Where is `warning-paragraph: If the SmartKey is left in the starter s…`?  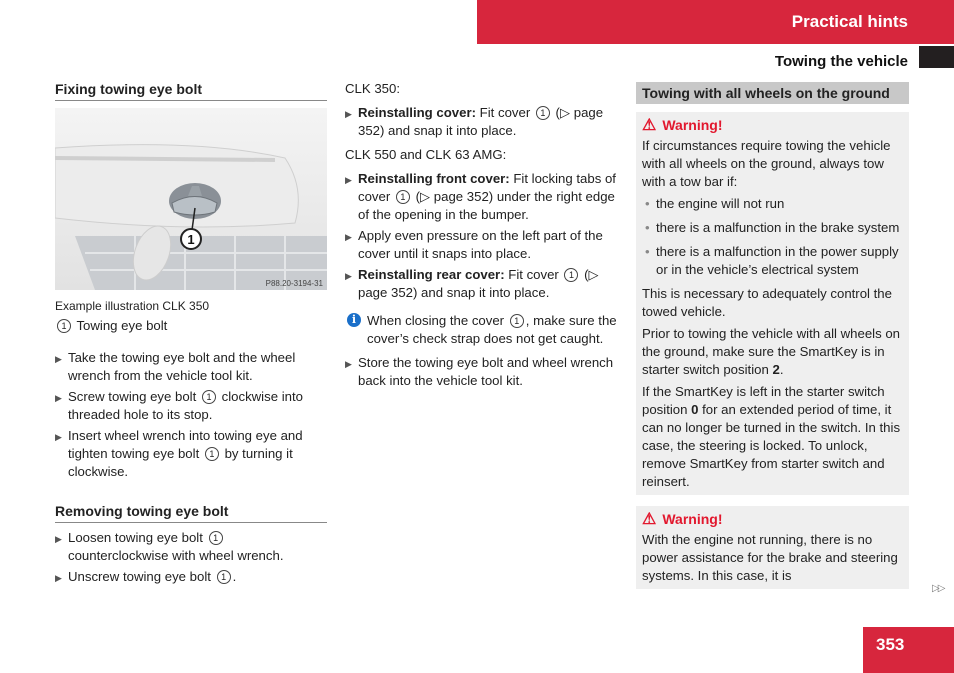
warning-paragraph: If the SmartKey is left in the starter s… is located at coordinates (771, 436).